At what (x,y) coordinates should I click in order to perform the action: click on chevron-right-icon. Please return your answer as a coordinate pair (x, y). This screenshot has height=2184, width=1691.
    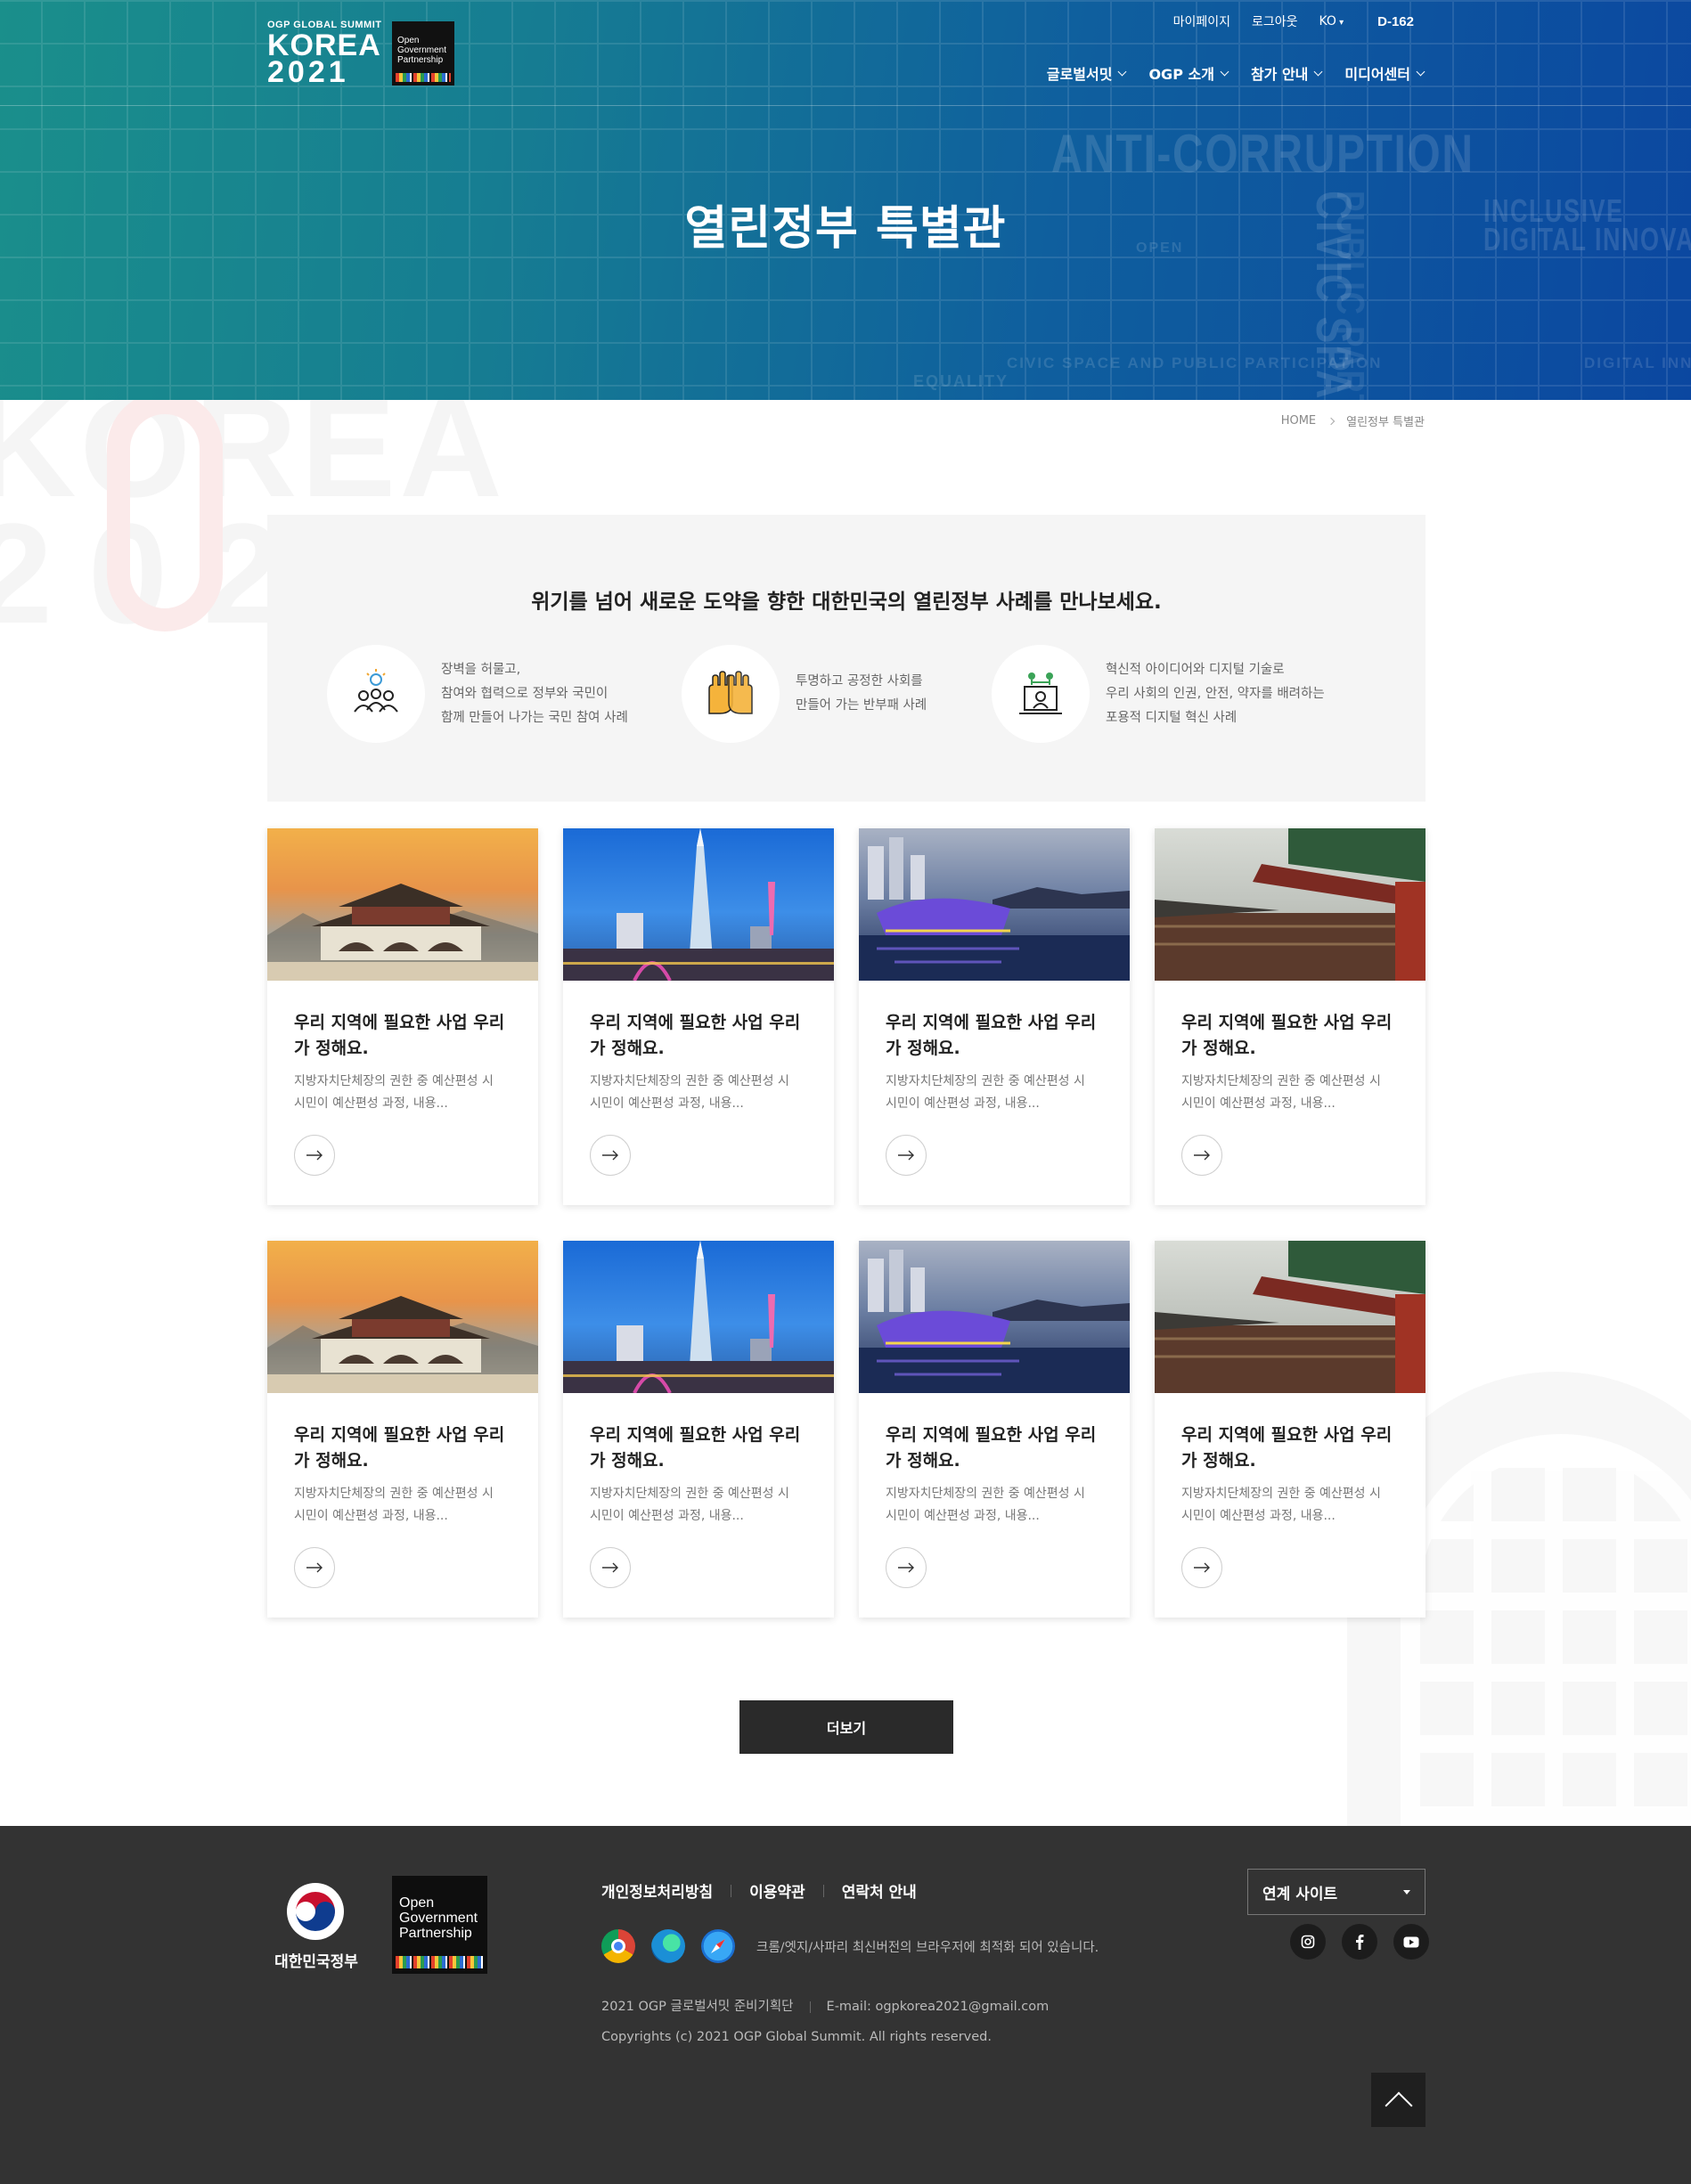
    Looking at the image, I should click on (1332, 421).